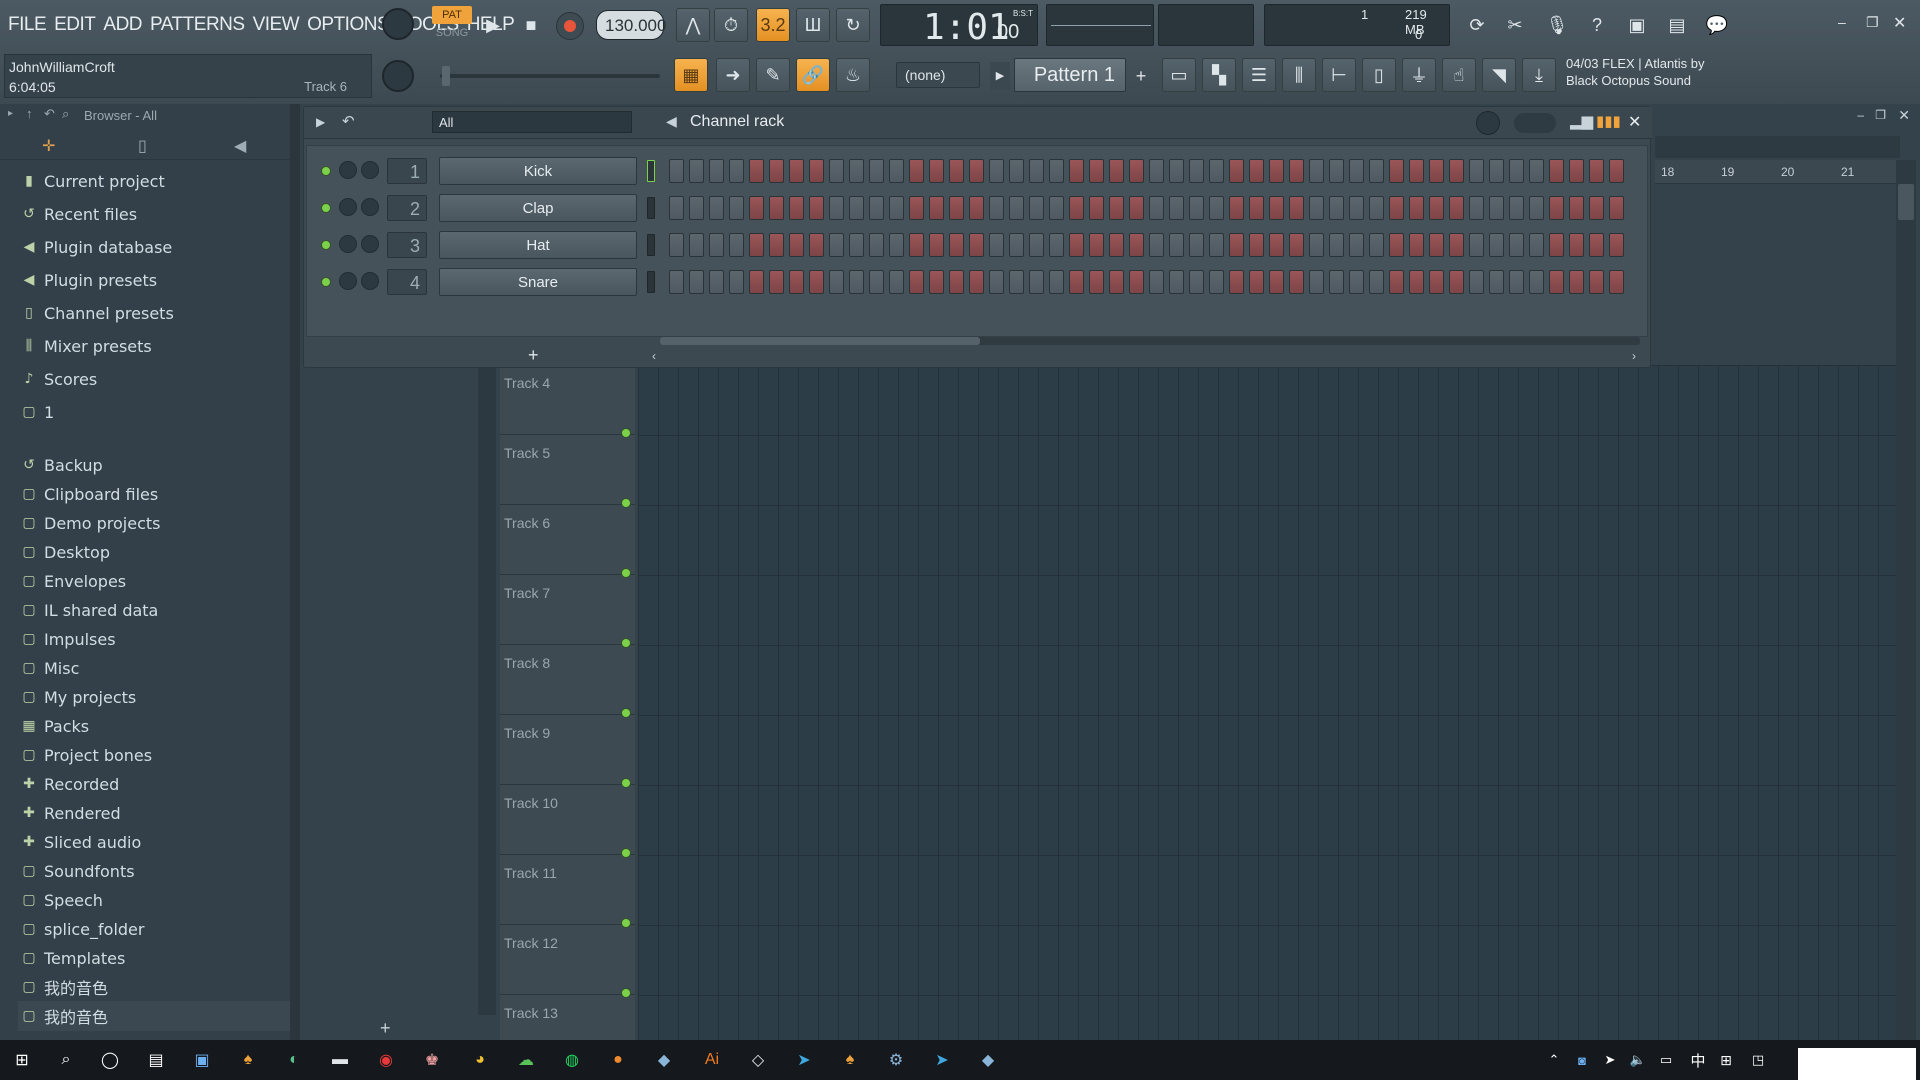 Image resolution: width=1920 pixels, height=1080 pixels. Describe the element at coordinates (572, 1060) in the screenshot. I see `spotify-icon: ◍` at that location.